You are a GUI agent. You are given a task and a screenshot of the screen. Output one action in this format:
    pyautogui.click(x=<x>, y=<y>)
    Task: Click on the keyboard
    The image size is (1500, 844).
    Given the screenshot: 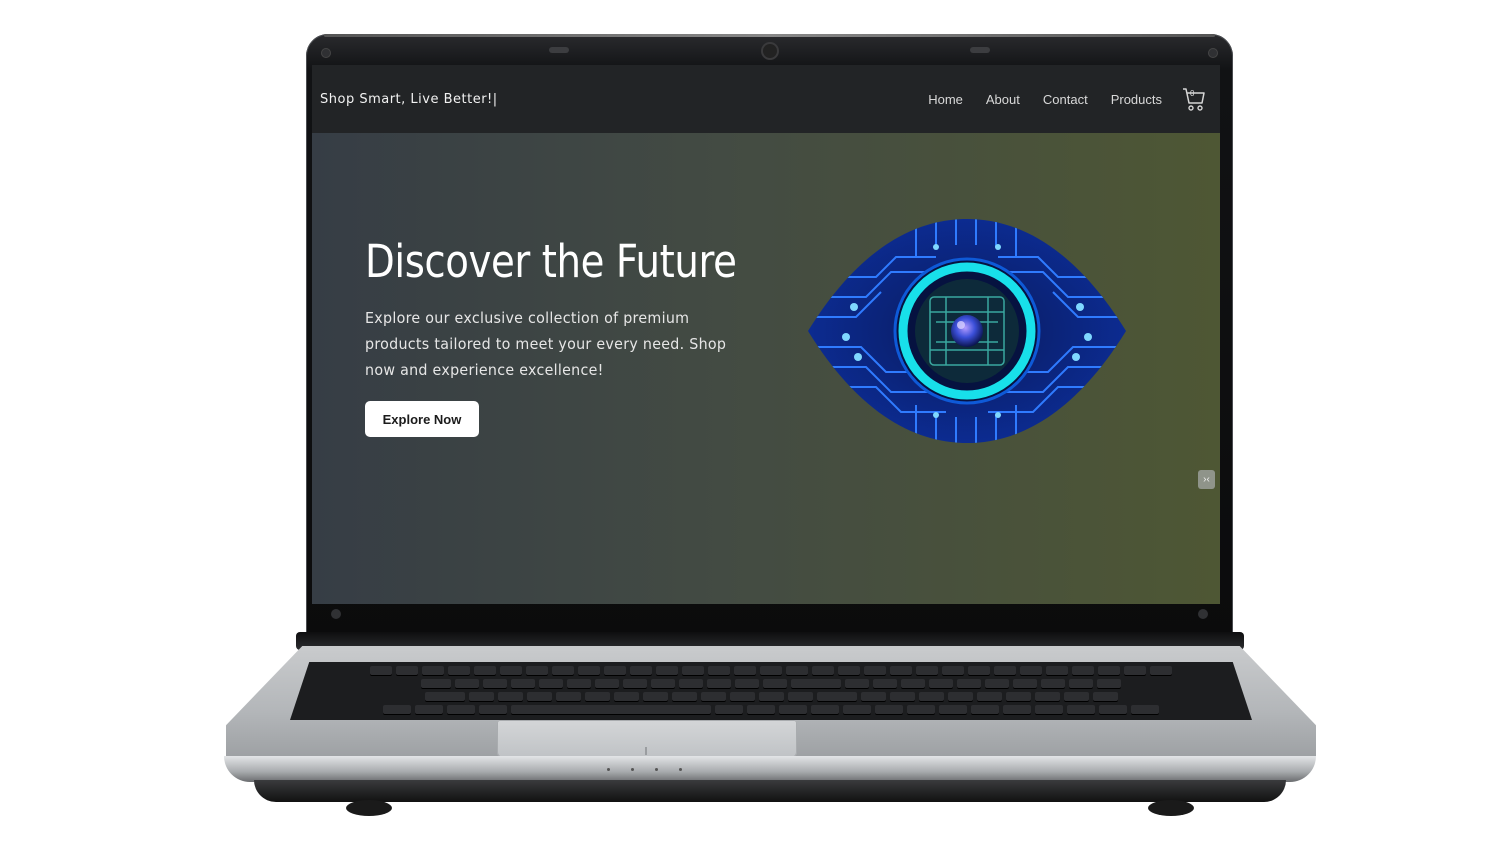 What is the action you would take?
    pyautogui.click(x=771, y=691)
    